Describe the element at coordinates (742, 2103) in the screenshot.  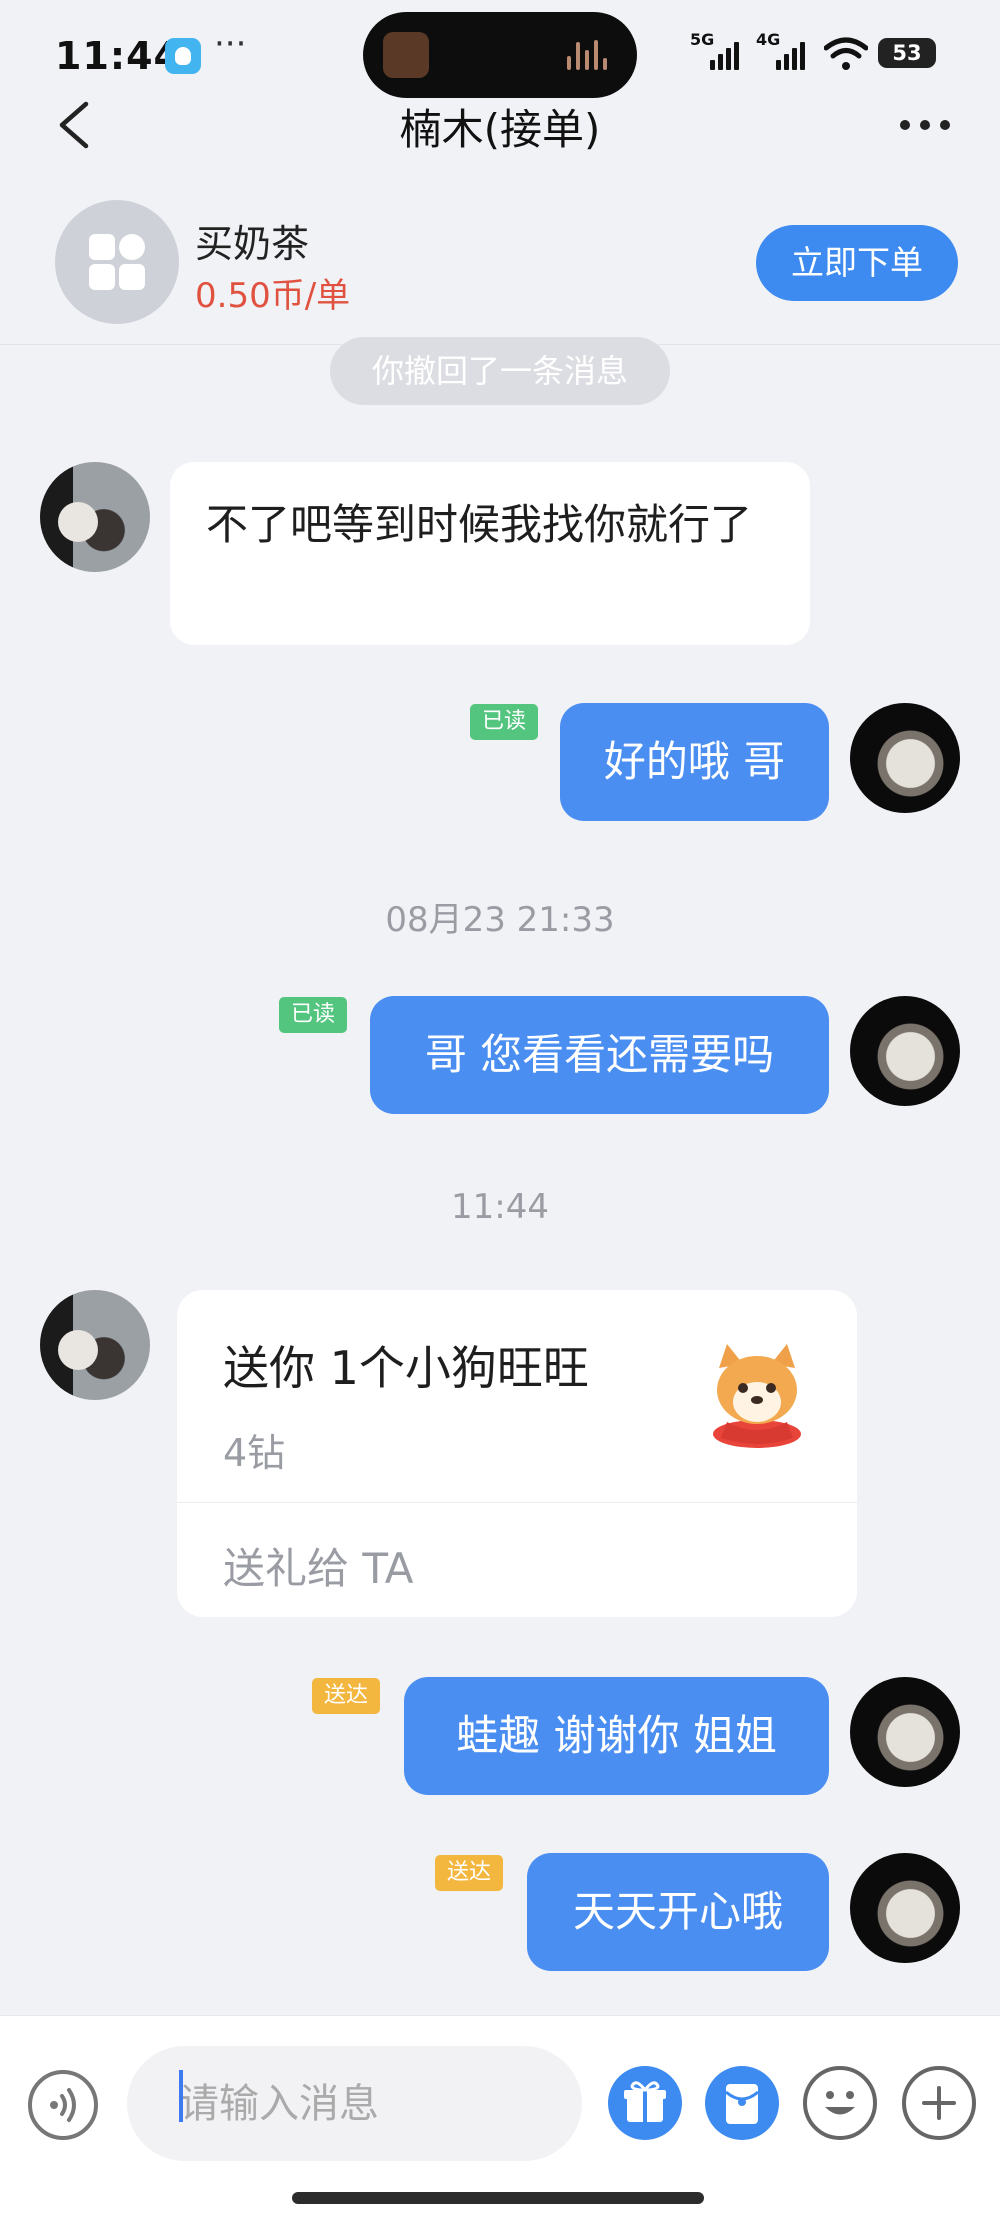
I see `red-envelope-icon` at that location.